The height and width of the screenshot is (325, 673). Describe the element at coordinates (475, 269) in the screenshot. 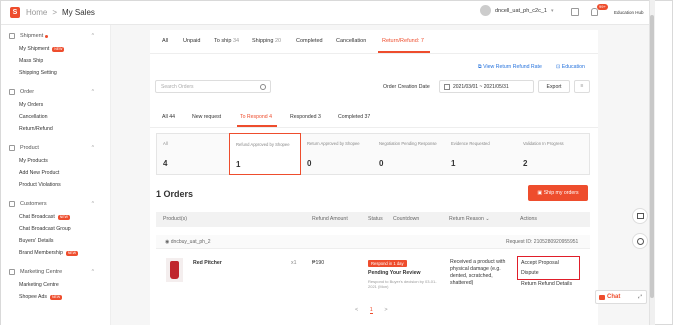

I see `return-reason-line2: physical damage (e.g.` at that location.